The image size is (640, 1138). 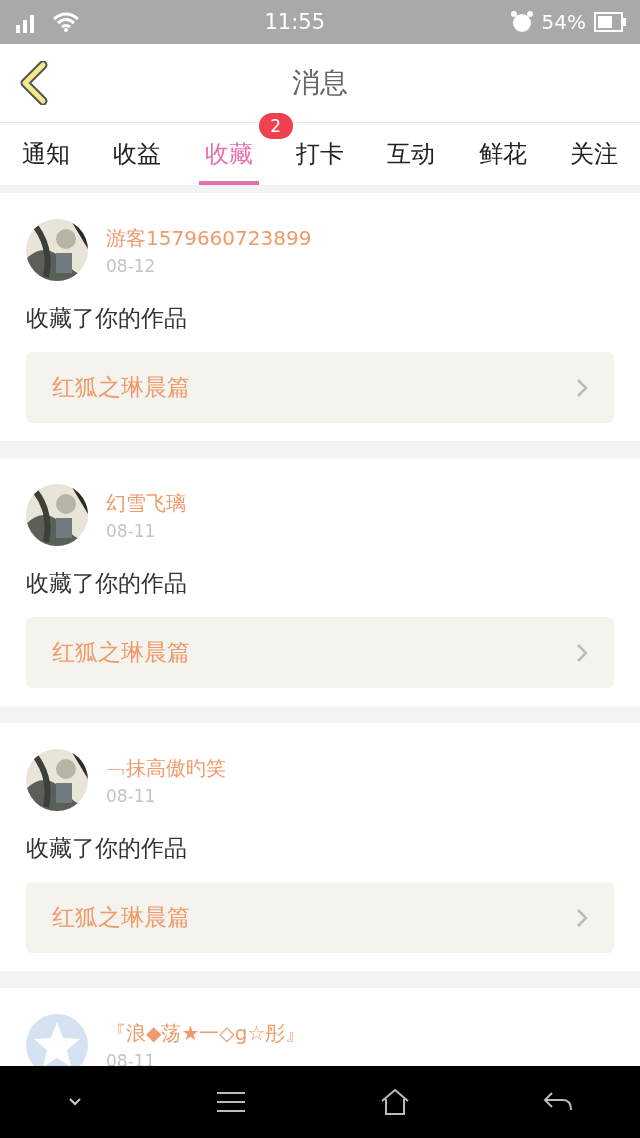 What do you see at coordinates (394, 1102) in the screenshot?
I see `home-icon` at bounding box center [394, 1102].